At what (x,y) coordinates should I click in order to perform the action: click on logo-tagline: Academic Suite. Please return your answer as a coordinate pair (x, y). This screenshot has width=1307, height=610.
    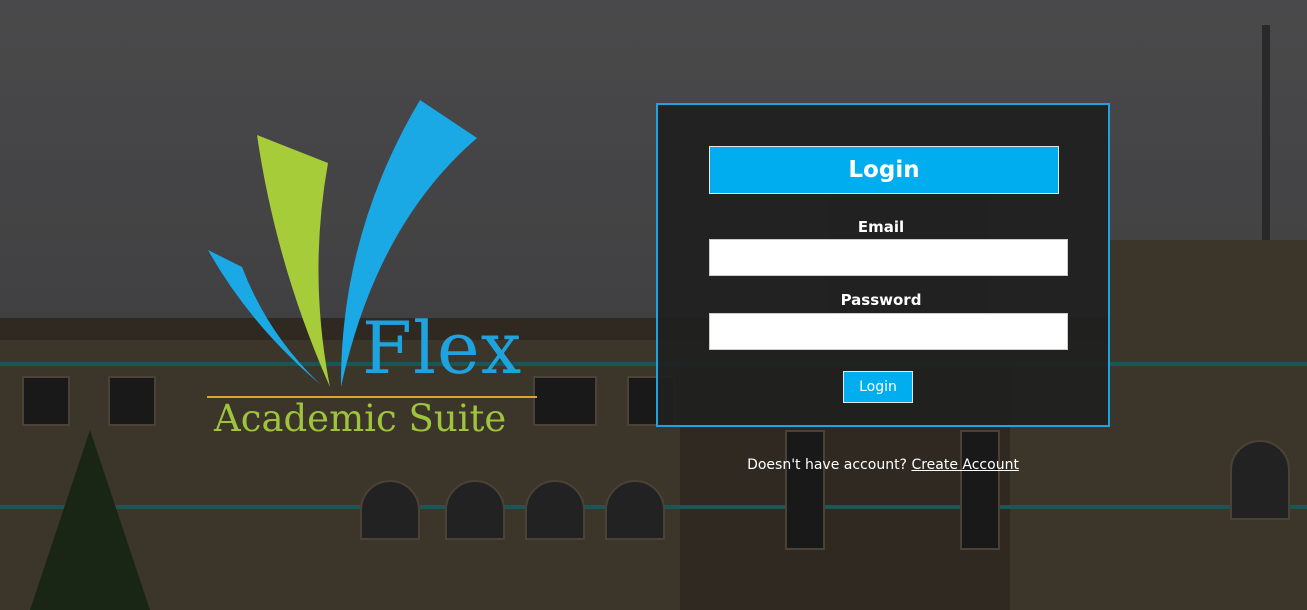
    Looking at the image, I should click on (360, 418).